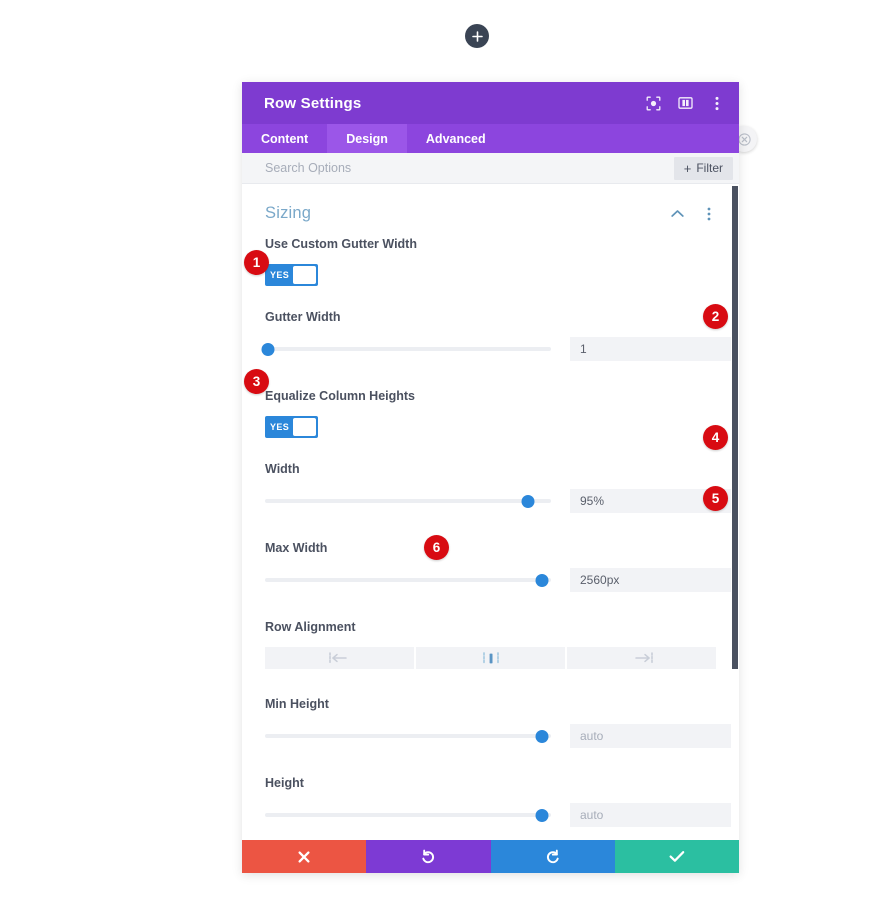 Image resolution: width=880 pixels, height=908 pixels. I want to click on row-alignment-group, so click(490, 658).